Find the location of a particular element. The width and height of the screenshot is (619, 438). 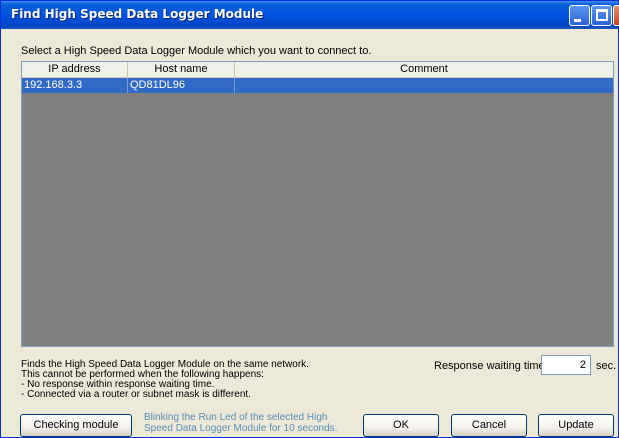

list-header: IP address Host name Comment is located at coordinates (317, 70).